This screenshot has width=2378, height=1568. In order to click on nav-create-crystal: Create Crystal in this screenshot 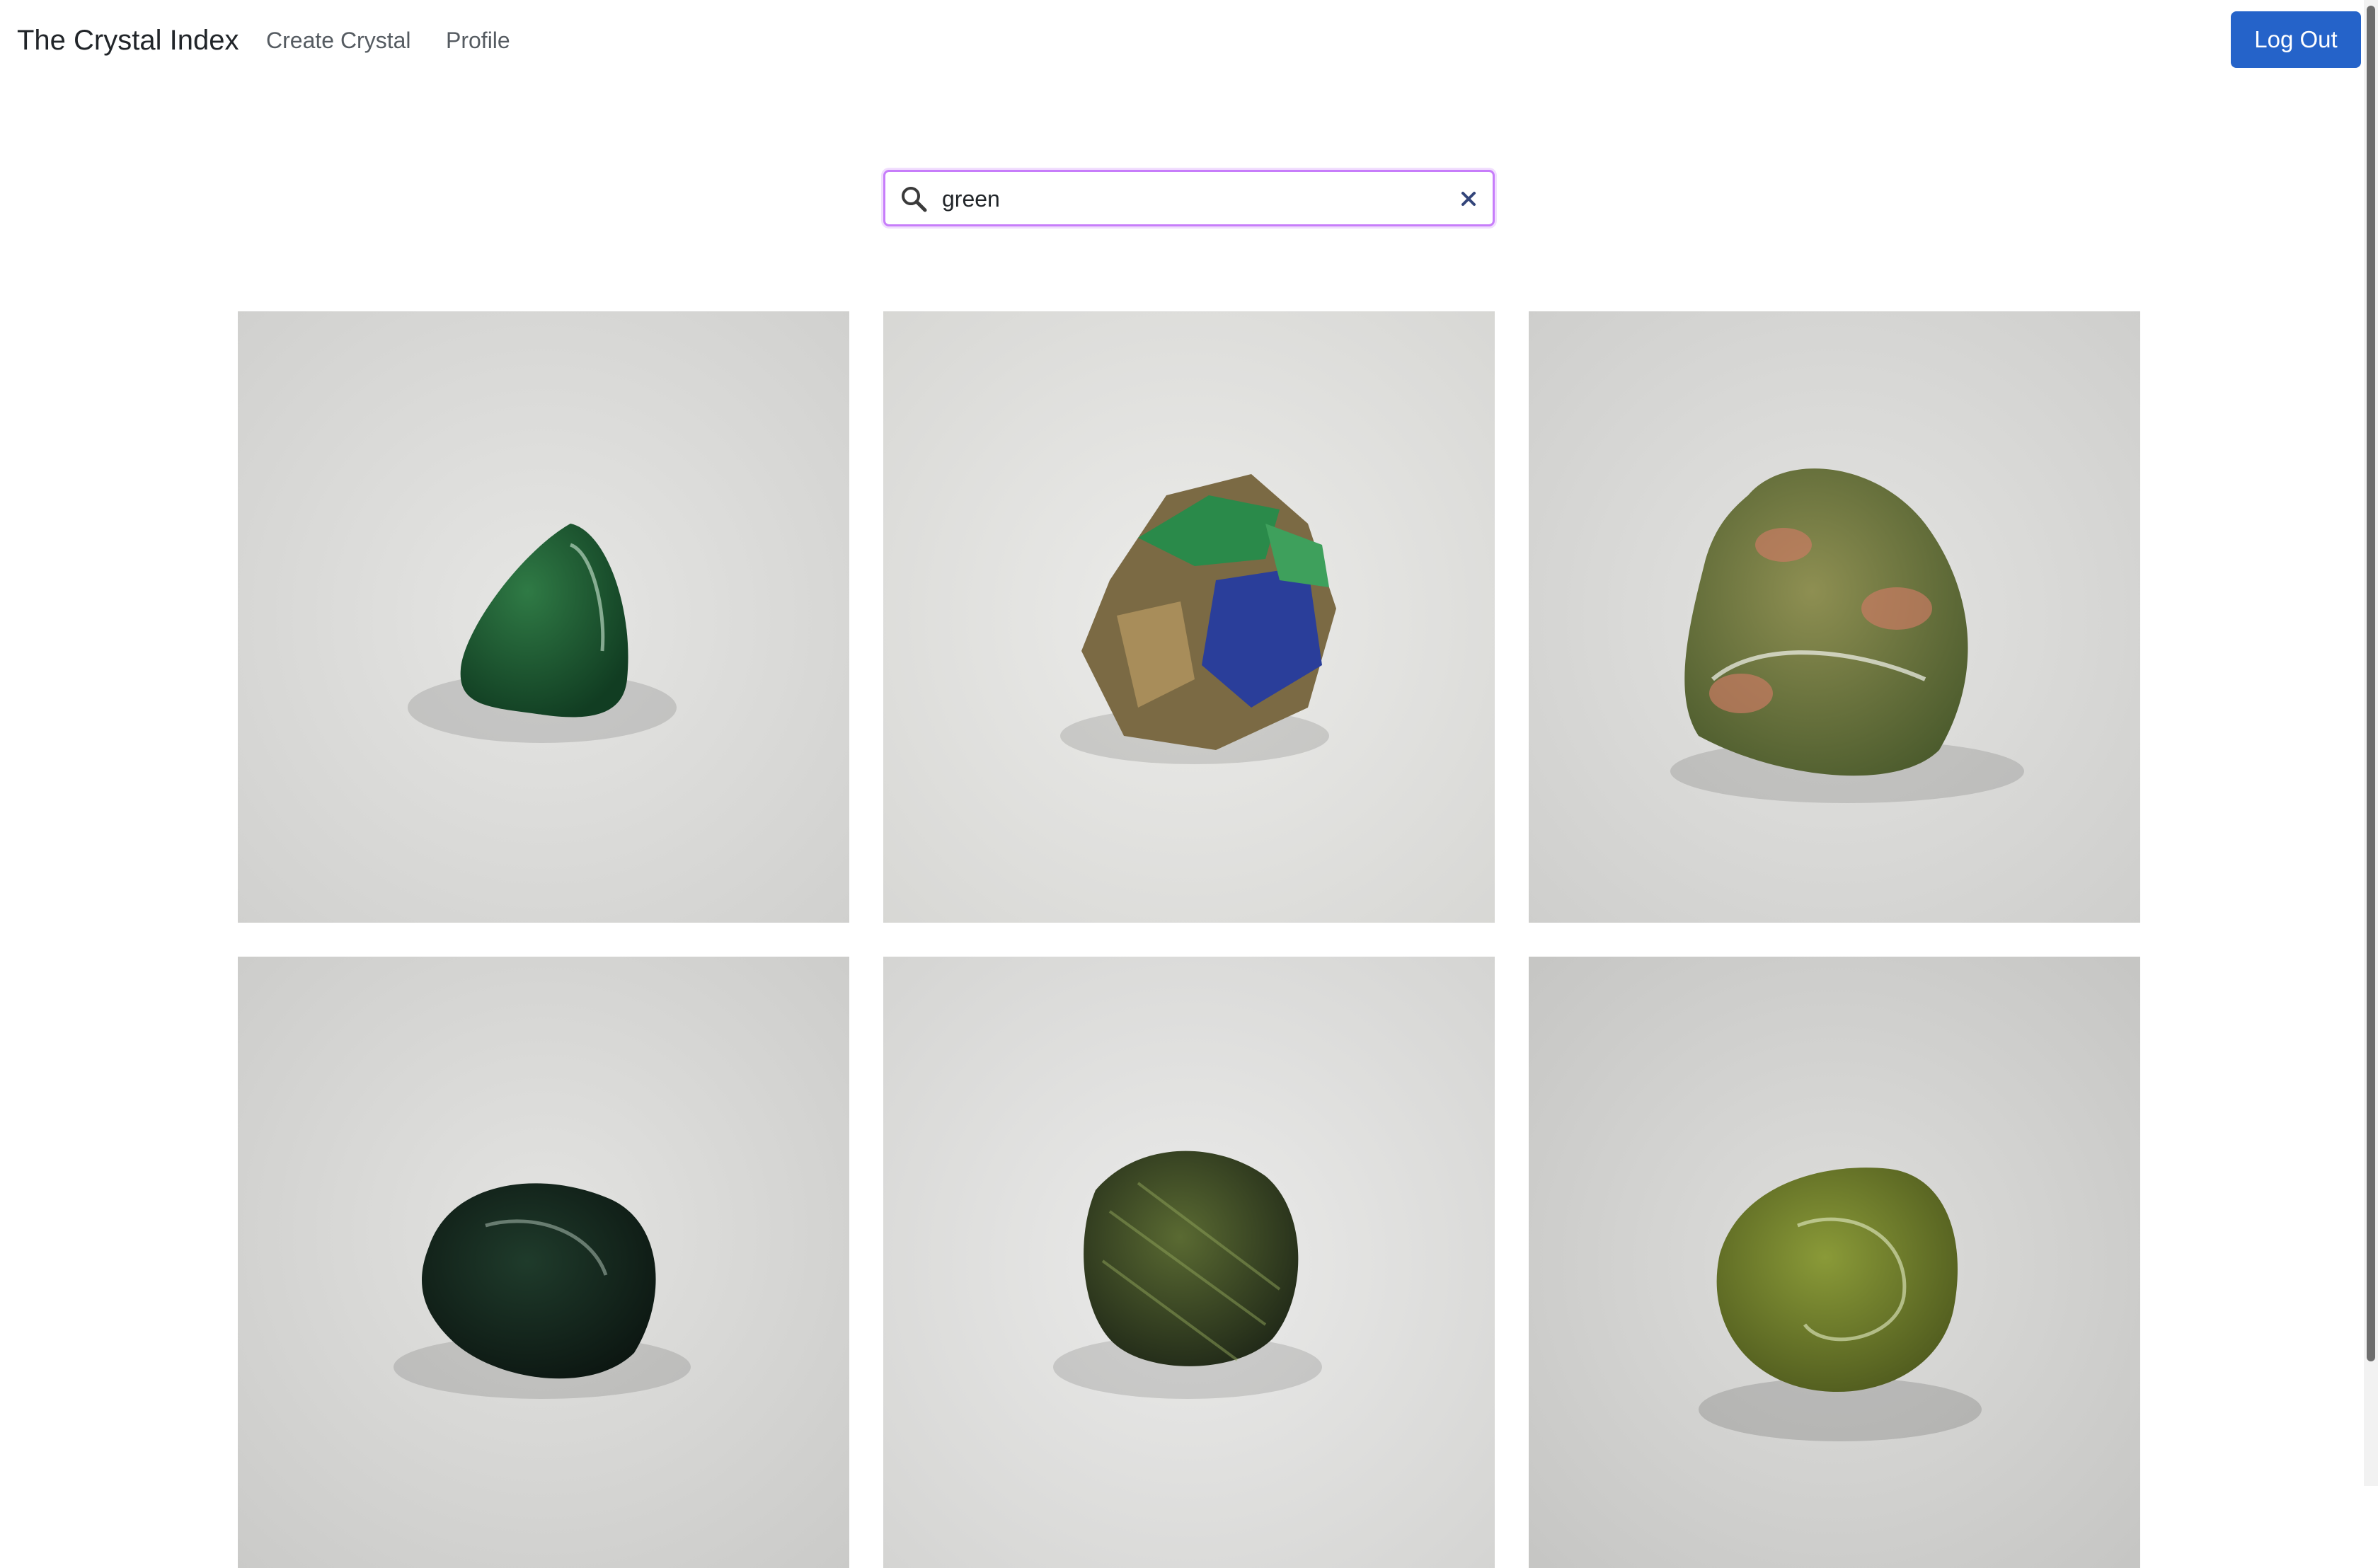, I will do `click(338, 40)`.